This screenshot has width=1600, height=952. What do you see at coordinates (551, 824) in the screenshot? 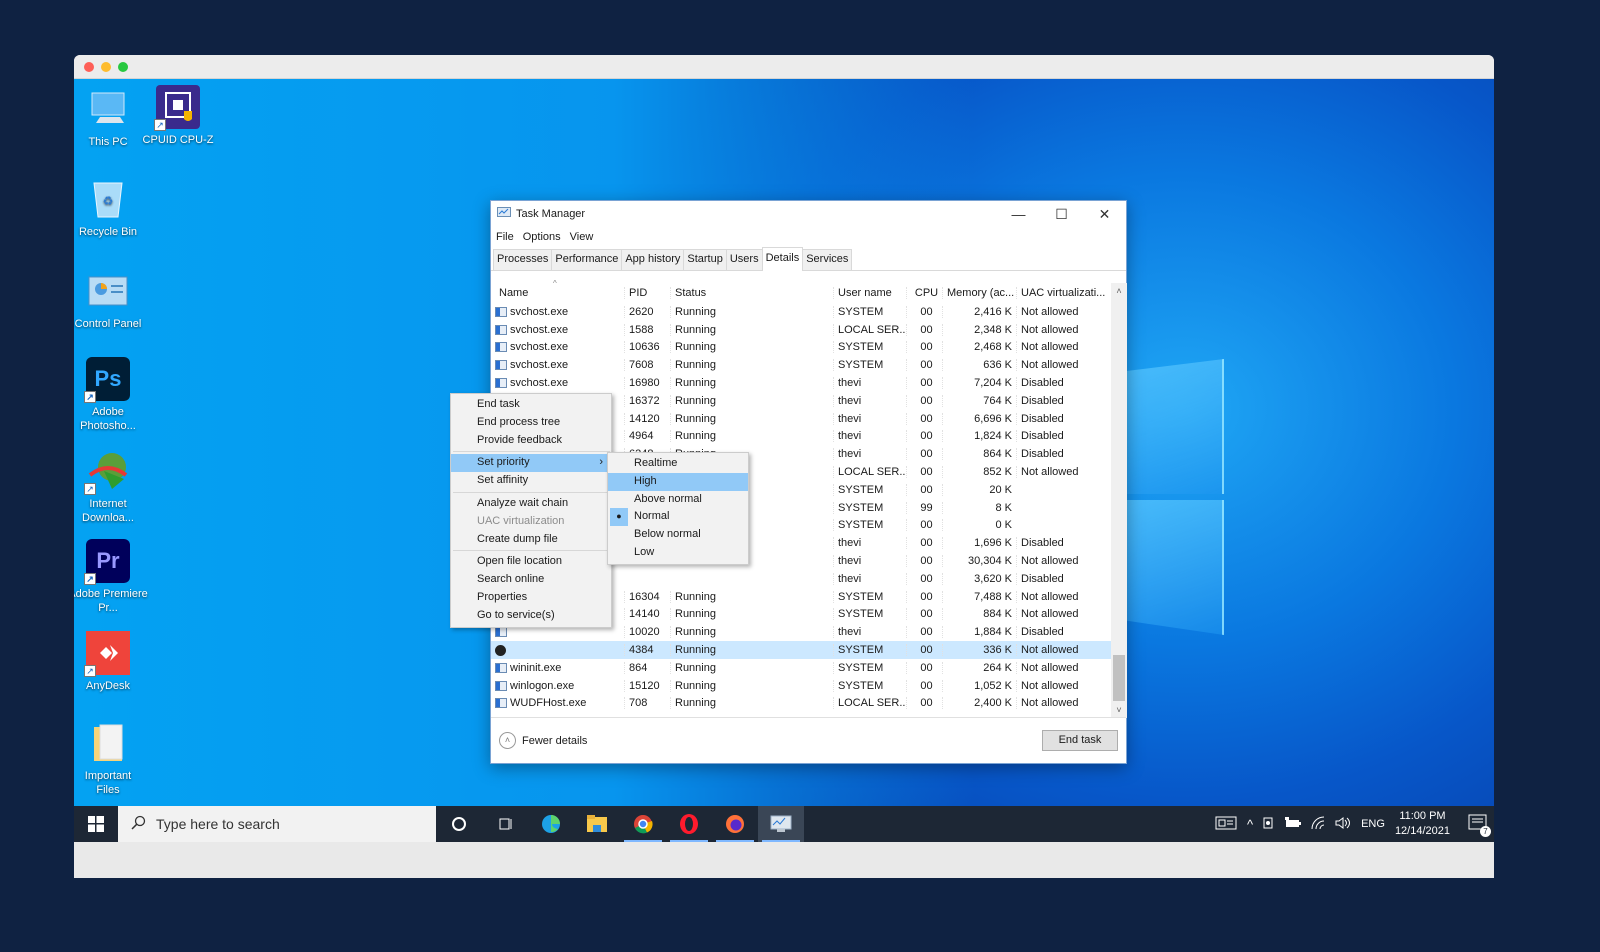
I see `edge-icon` at bounding box center [551, 824].